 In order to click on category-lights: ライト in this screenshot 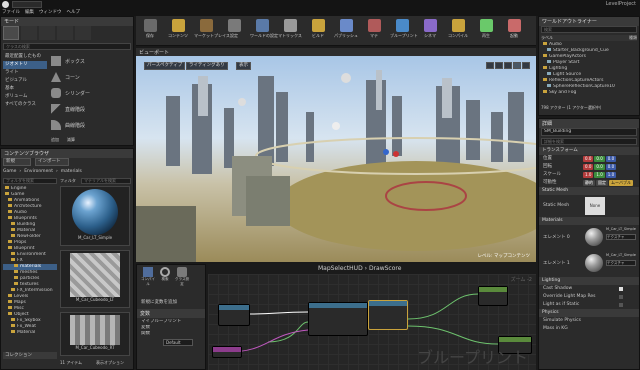, I will do `click(25, 73)`.